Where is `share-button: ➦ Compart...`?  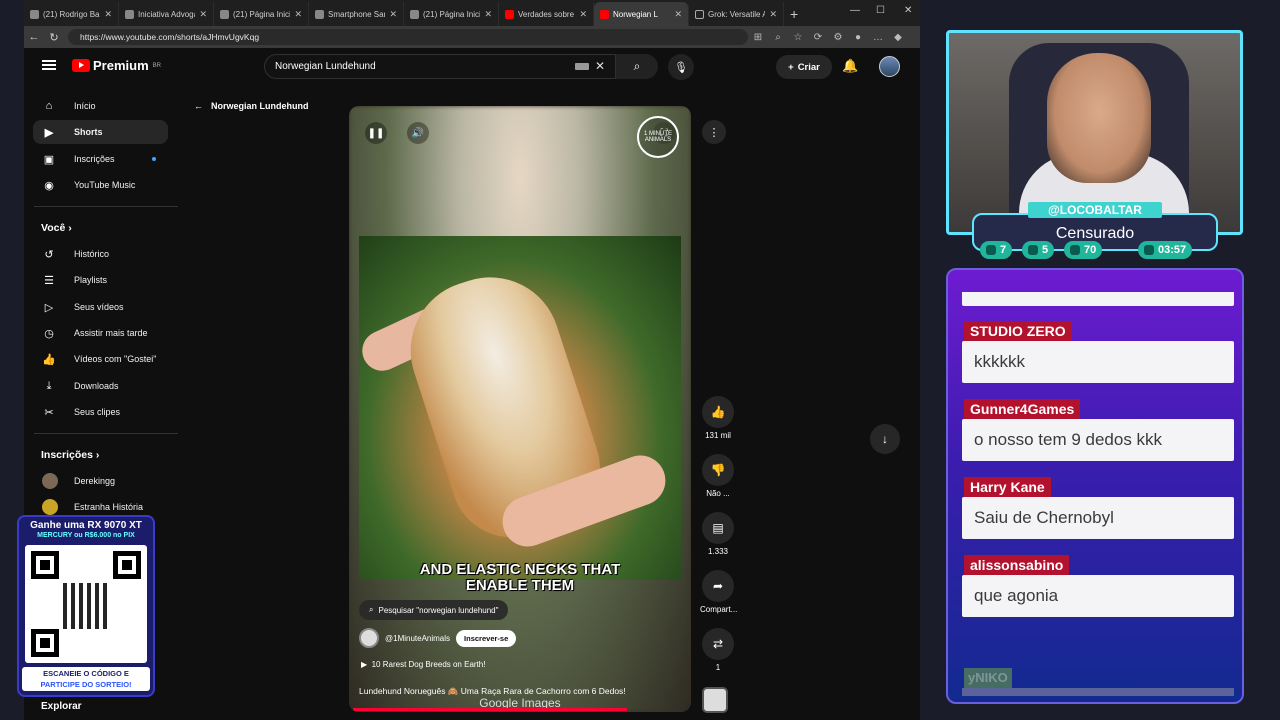
share-button: ➦ Compart... is located at coordinates (718, 592).